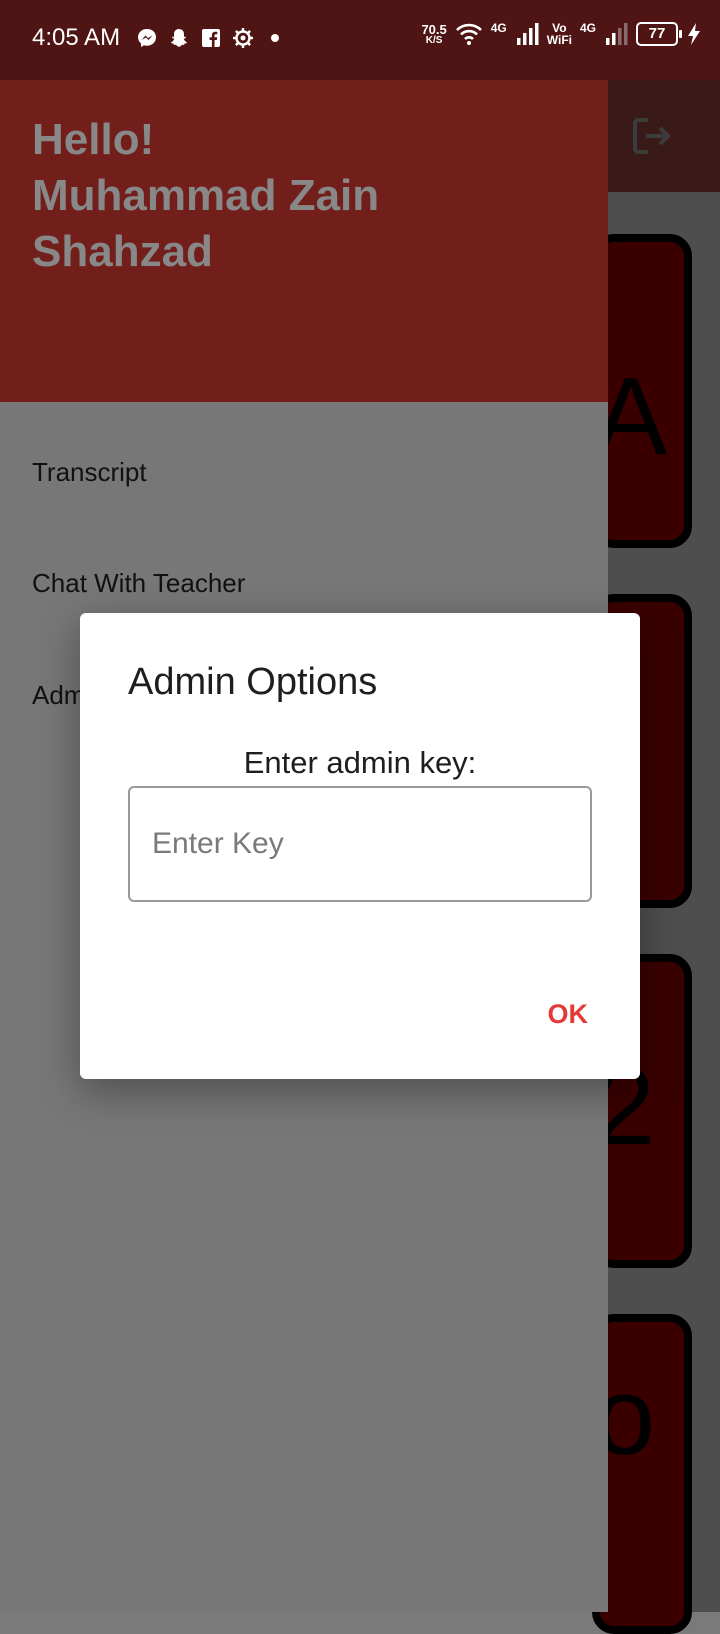  I want to click on snapchat-icon, so click(179, 38).